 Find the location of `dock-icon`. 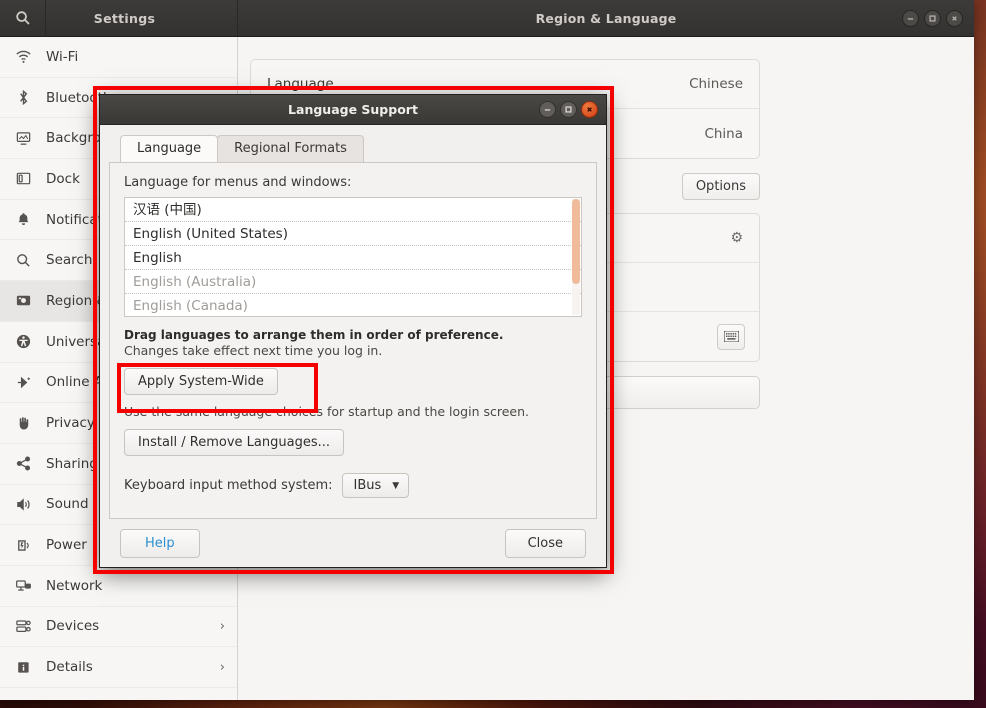

dock-icon is located at coordinates (23, 178).